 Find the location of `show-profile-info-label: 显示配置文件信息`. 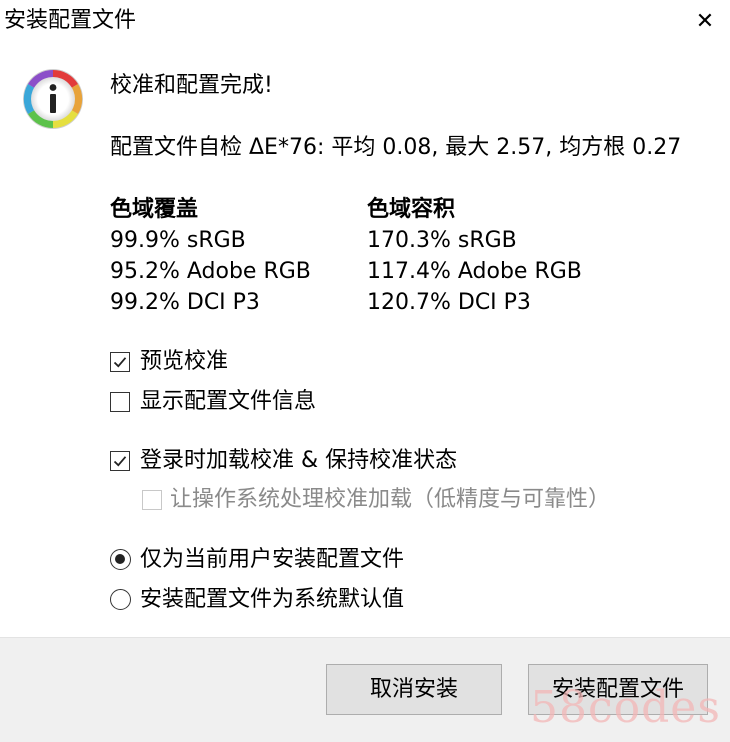

show-profile-info-label: 显示配置文件信息 is located at coordinates (228, 402).